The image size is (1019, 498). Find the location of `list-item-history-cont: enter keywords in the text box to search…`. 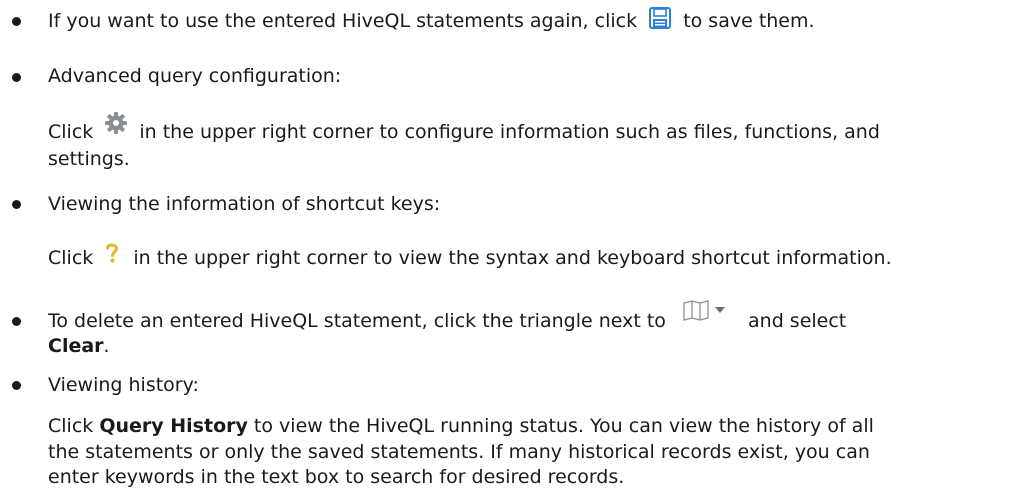

list-item-history-cont: enter keywords in the text box to search… is located at coordinates (336, 477).